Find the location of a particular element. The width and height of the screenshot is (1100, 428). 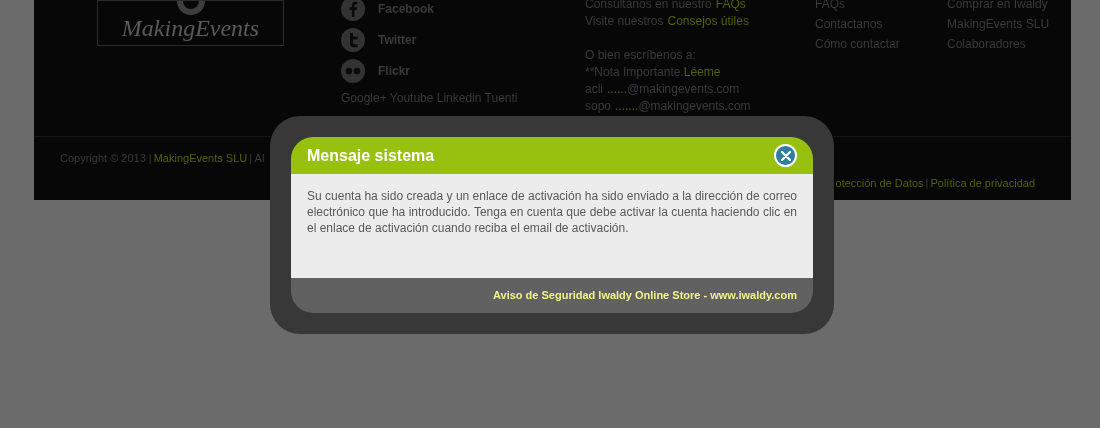

footer-link: Consejos útiles is located at coordinates (708, 21).